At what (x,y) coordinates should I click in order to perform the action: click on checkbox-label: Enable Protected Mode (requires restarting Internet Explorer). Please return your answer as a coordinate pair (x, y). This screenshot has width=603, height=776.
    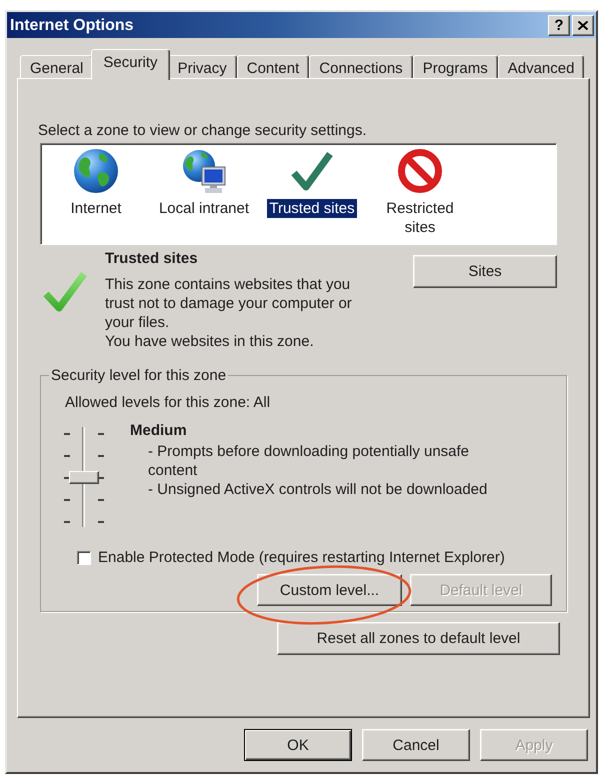
    Looking at the image, I should click on (301, 557).